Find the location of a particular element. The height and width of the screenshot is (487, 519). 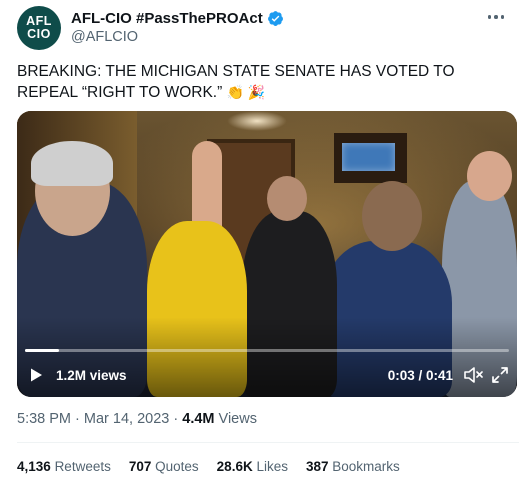

stat-likes: 28.6K Likes is located at coordinates (252, 466).